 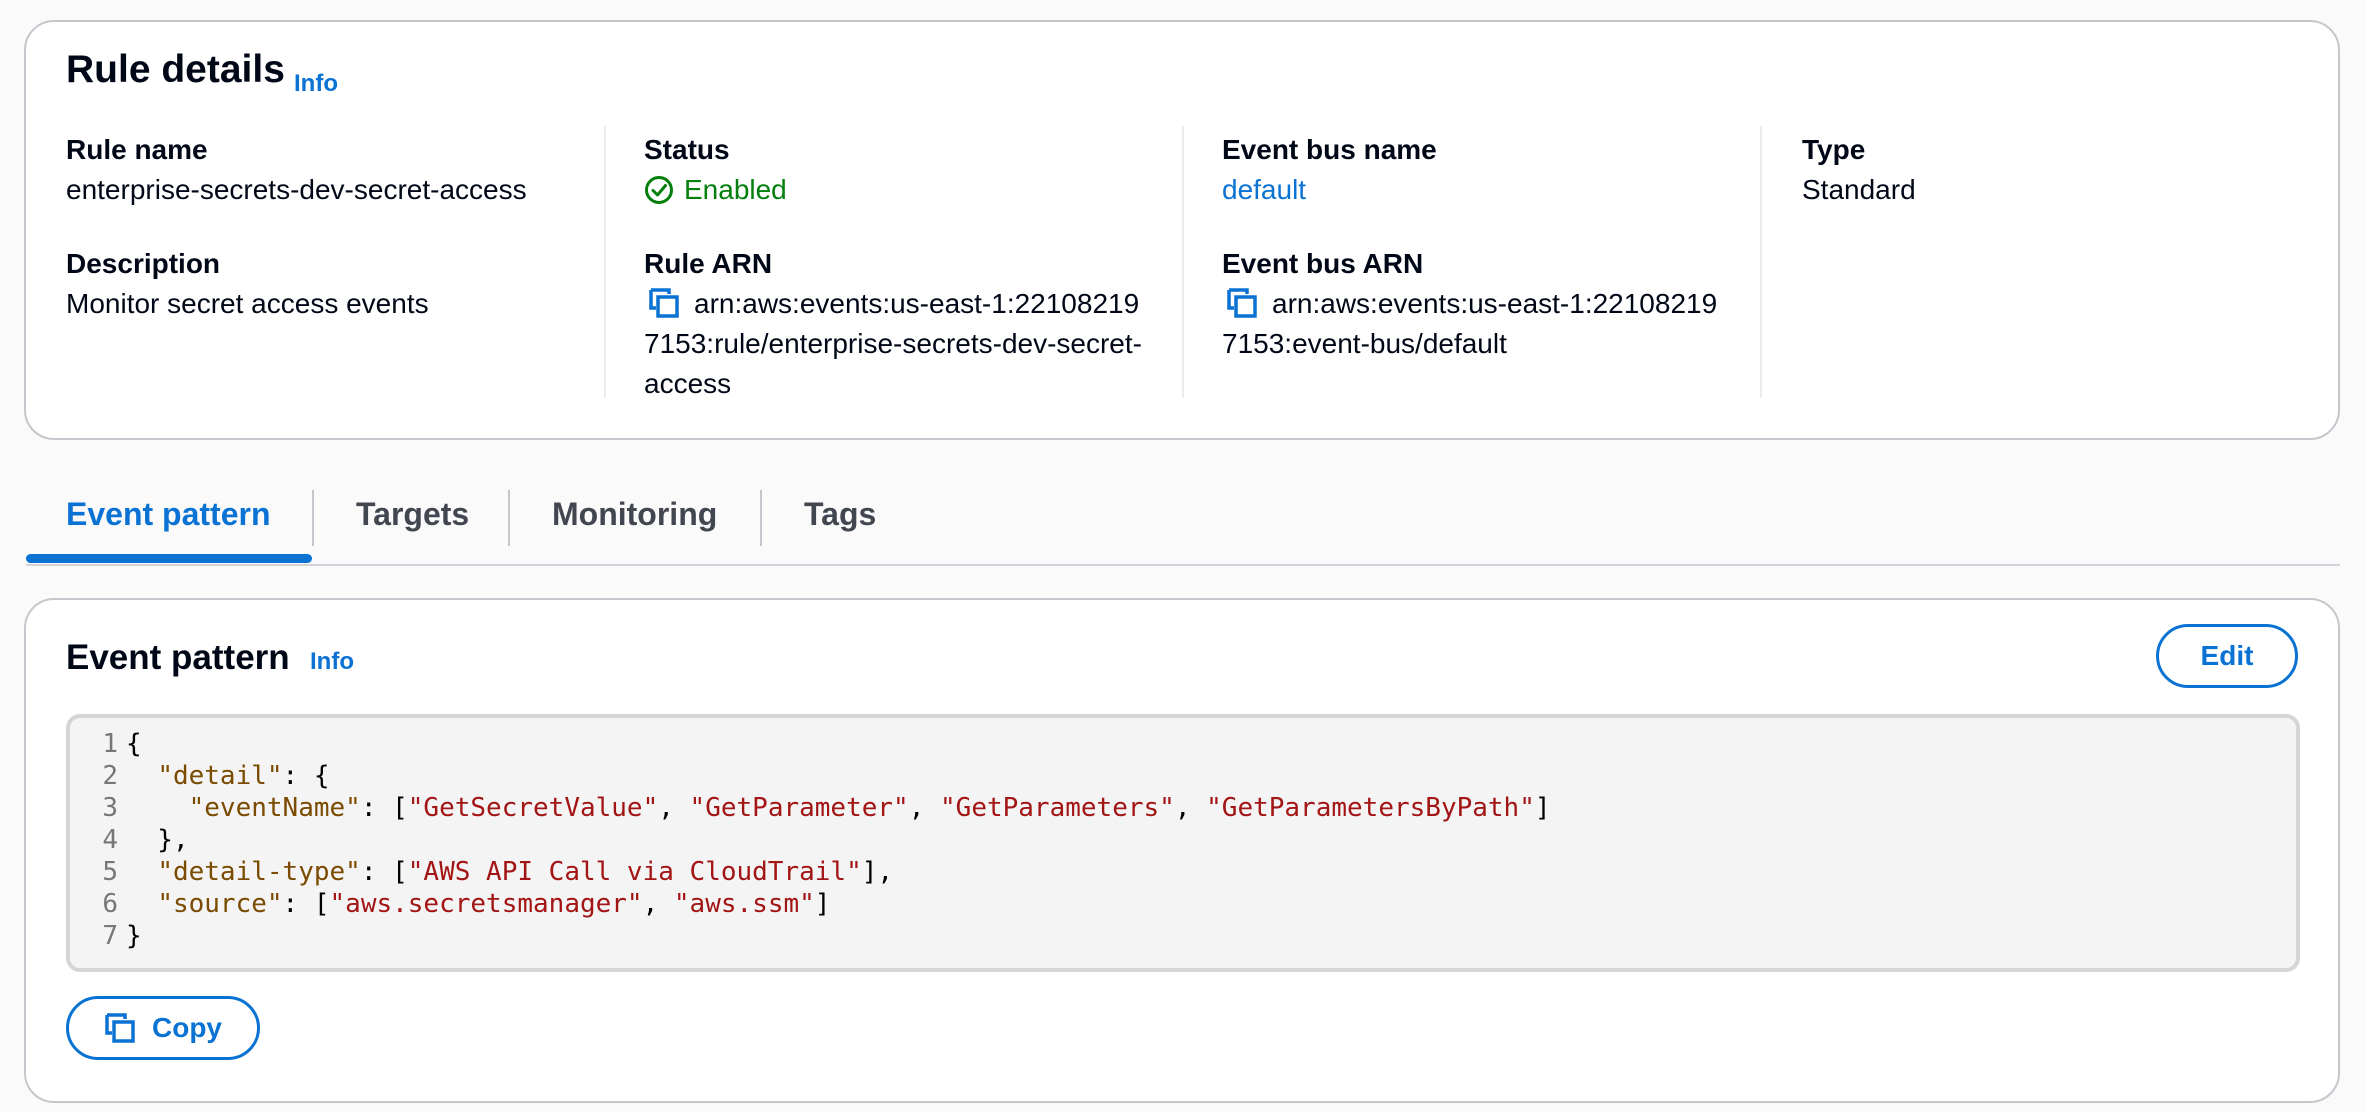 I want to click on tab-monitoring: Monitoring, so click(x=634, y=514).